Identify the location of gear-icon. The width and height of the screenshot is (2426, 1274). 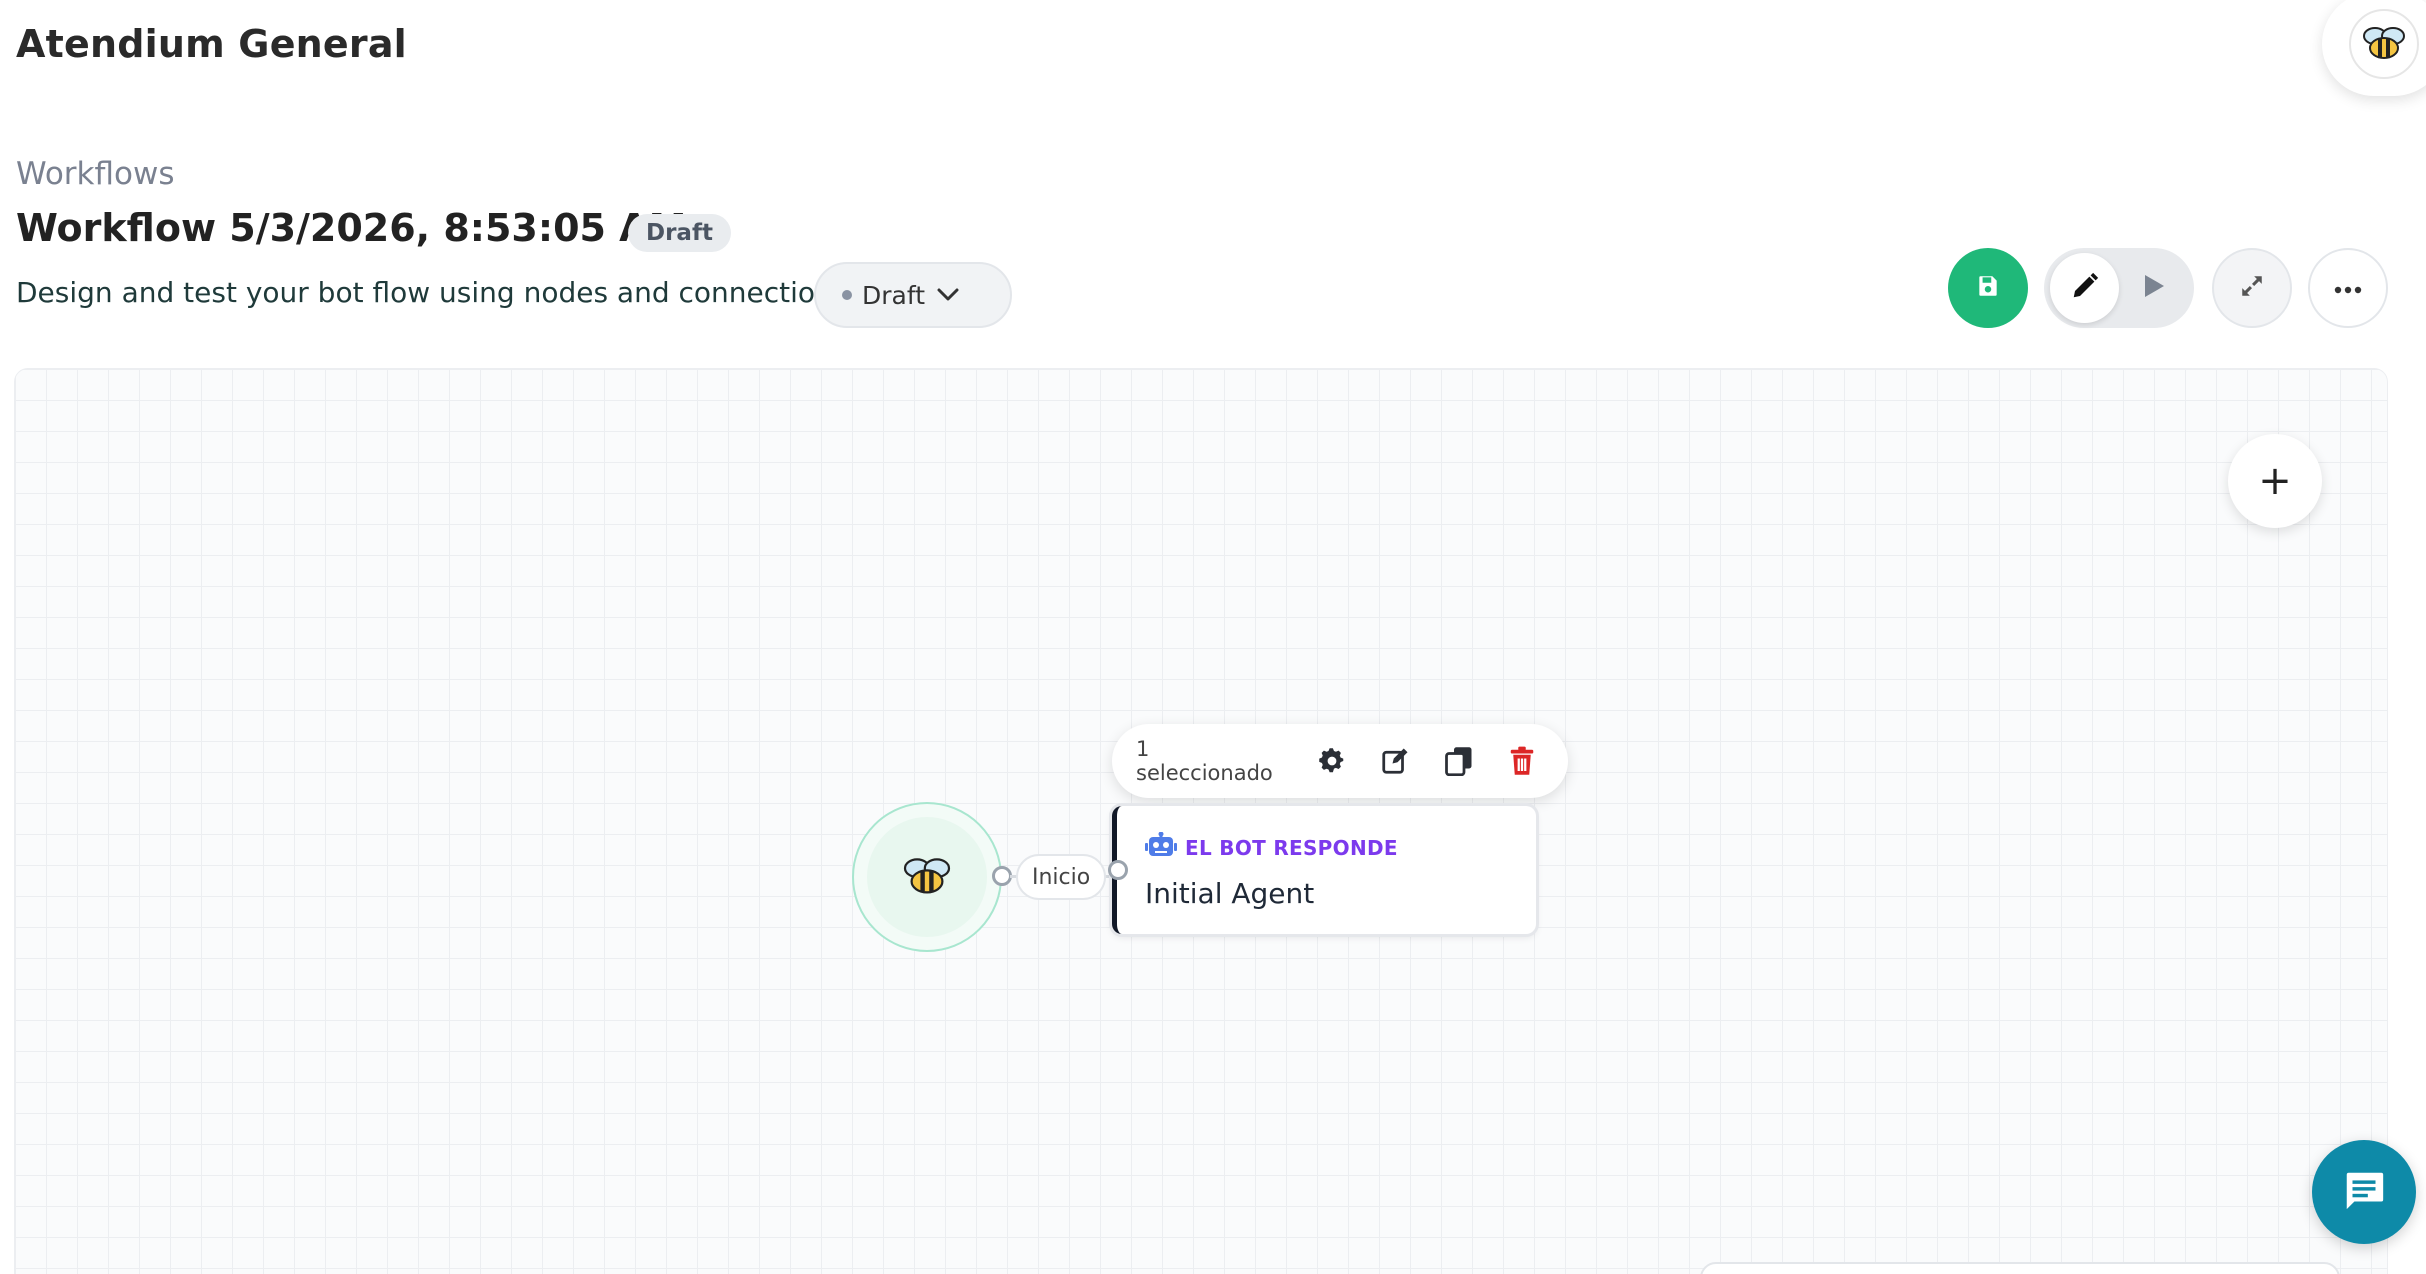
(1331, 761).